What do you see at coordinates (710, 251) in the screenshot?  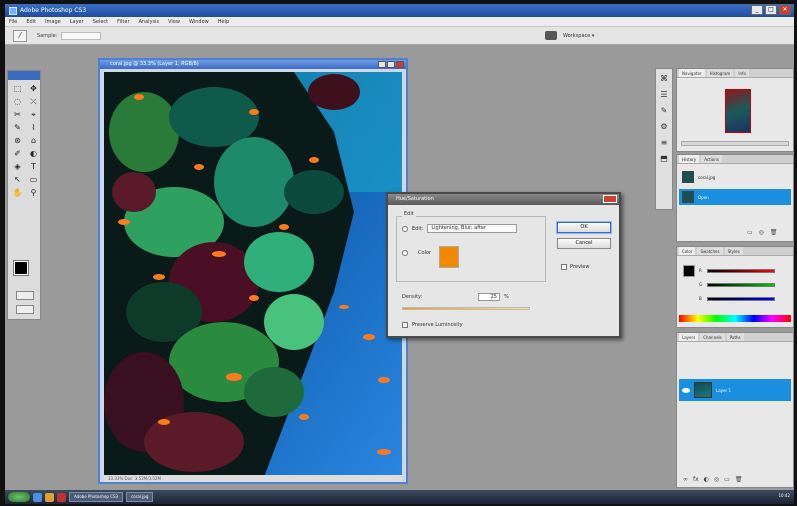 I see `tab-swatches: Swatches` at bounding box center [710, 251].